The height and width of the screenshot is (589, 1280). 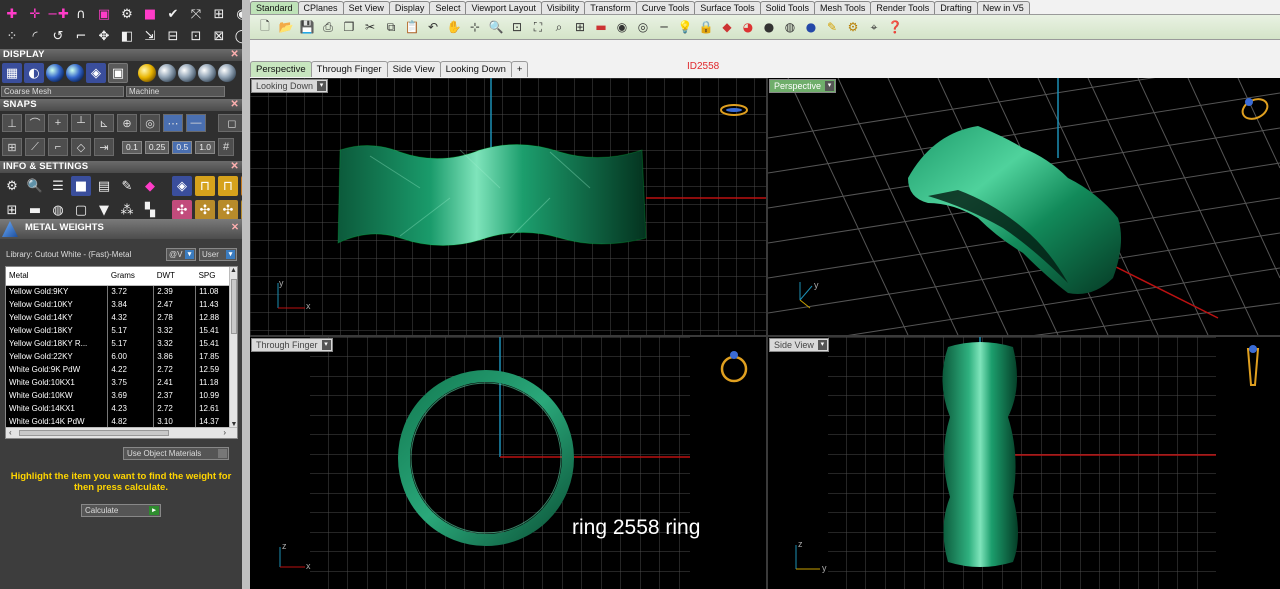 I want to click on viewport-grid-icon: ⊞, so click(x=580, y=27).